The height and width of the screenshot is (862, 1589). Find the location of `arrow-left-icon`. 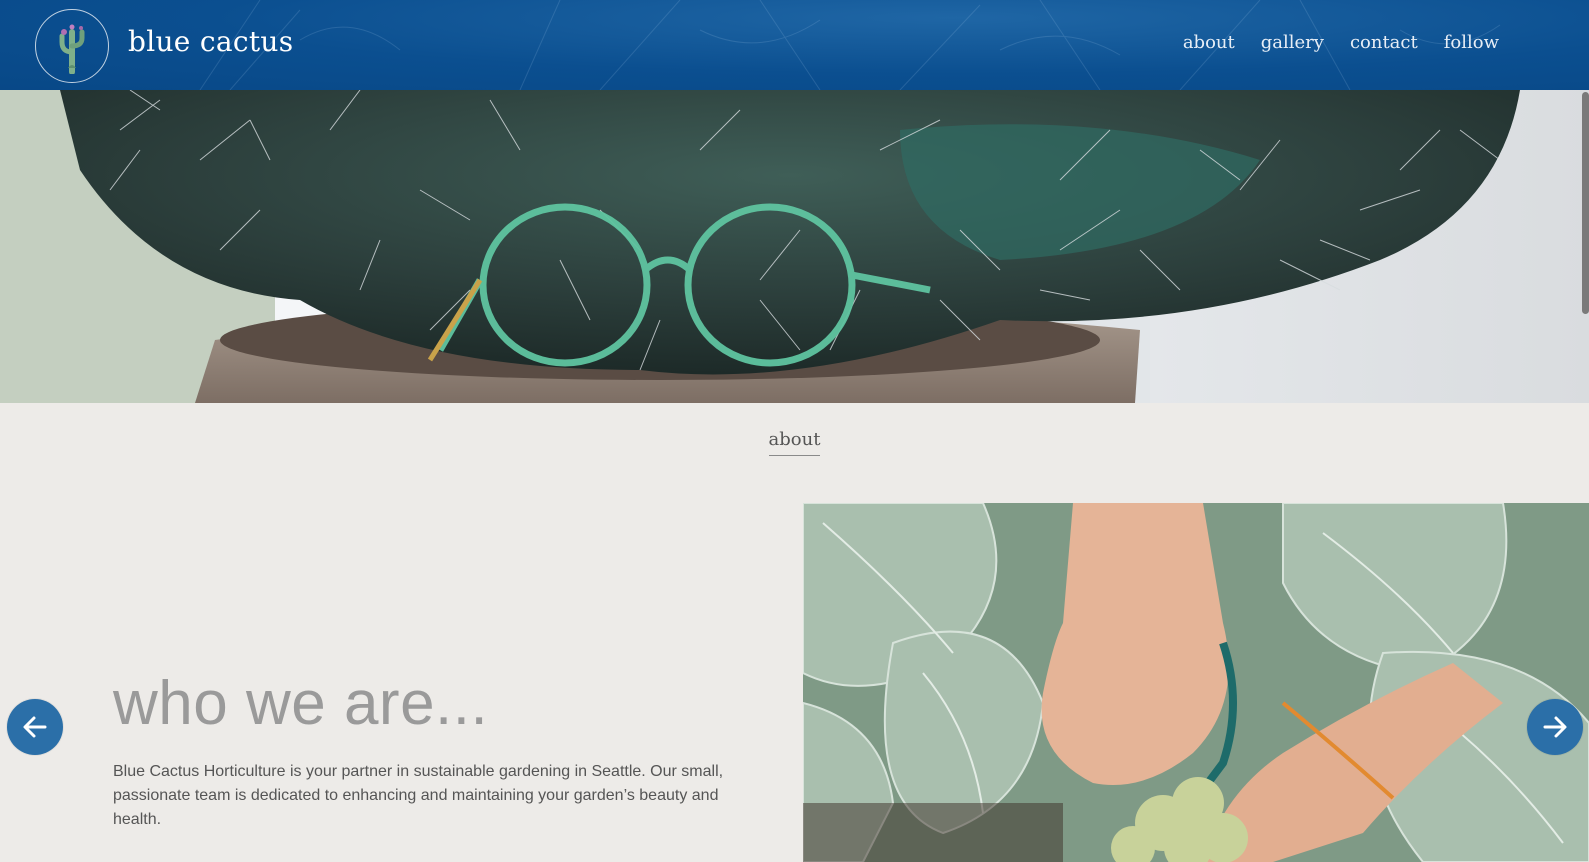

arrow-left-icon is located at coordinates (35, 727).